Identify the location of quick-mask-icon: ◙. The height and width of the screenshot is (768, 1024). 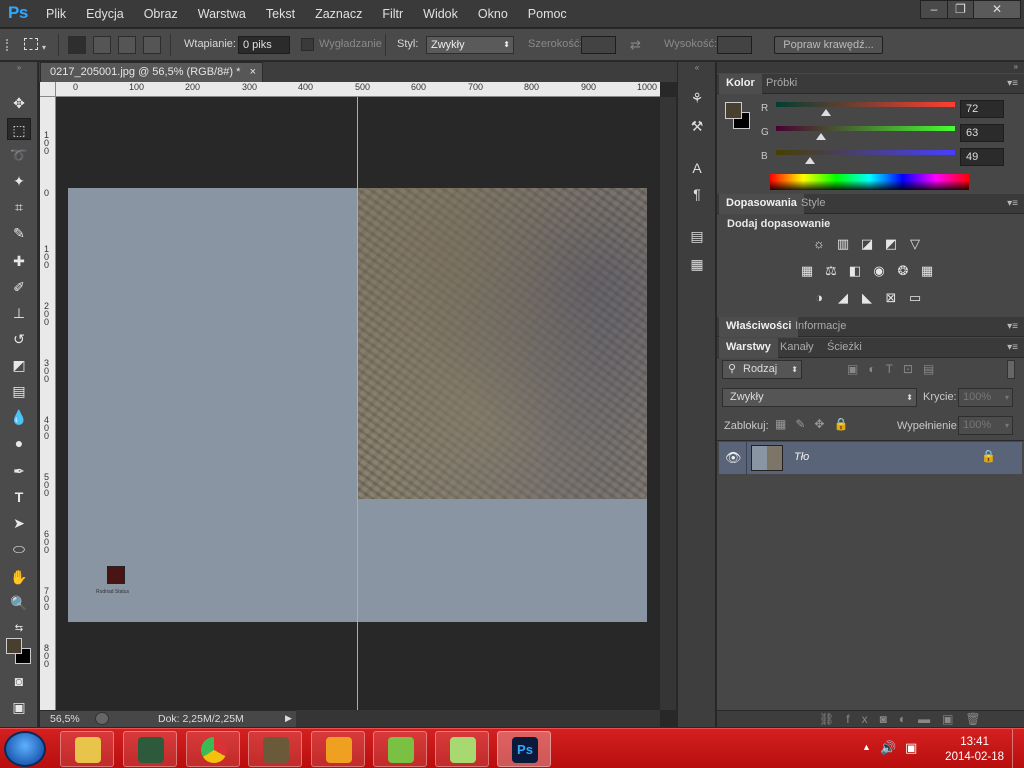
(19, 681).